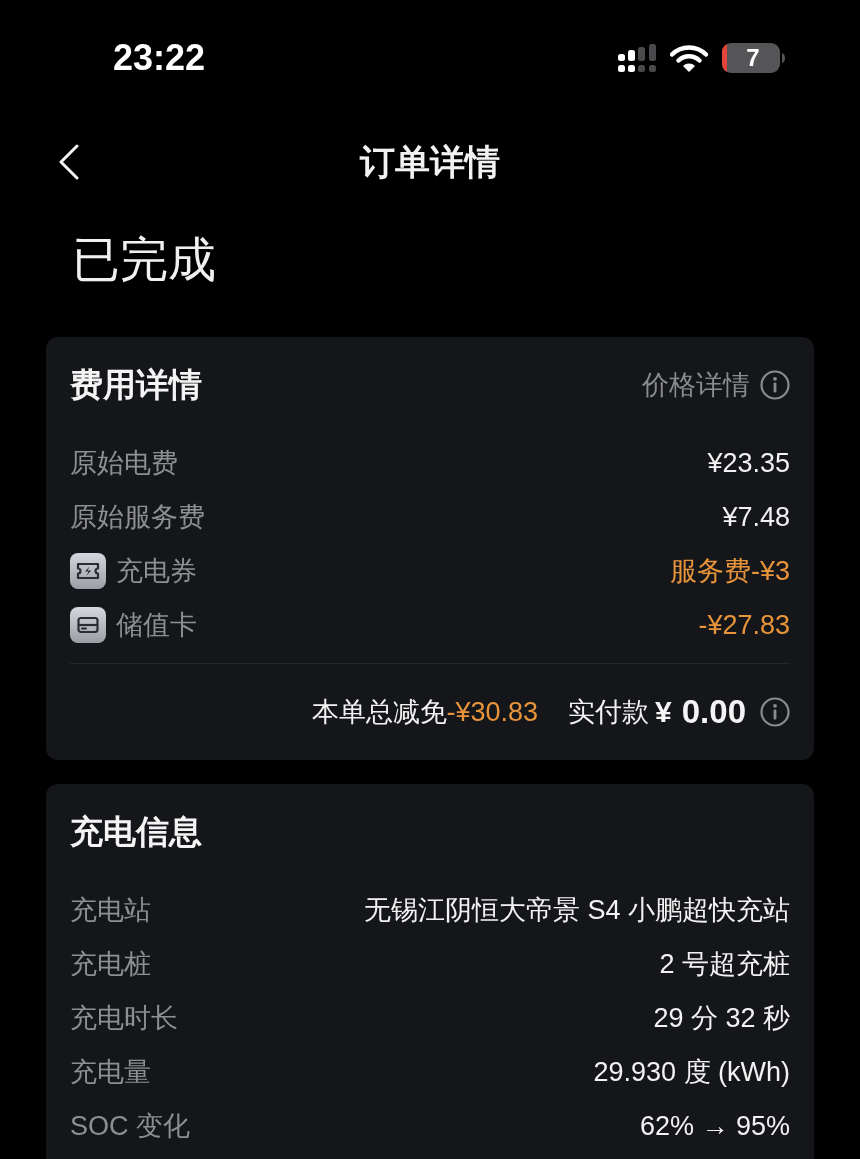  What do you see at coordinates (576, 910) in the screenshot?
I see `info-value: 无锡江阴恒大帝景 S4 小鹏超快充站` at bounding box center [576, 910].